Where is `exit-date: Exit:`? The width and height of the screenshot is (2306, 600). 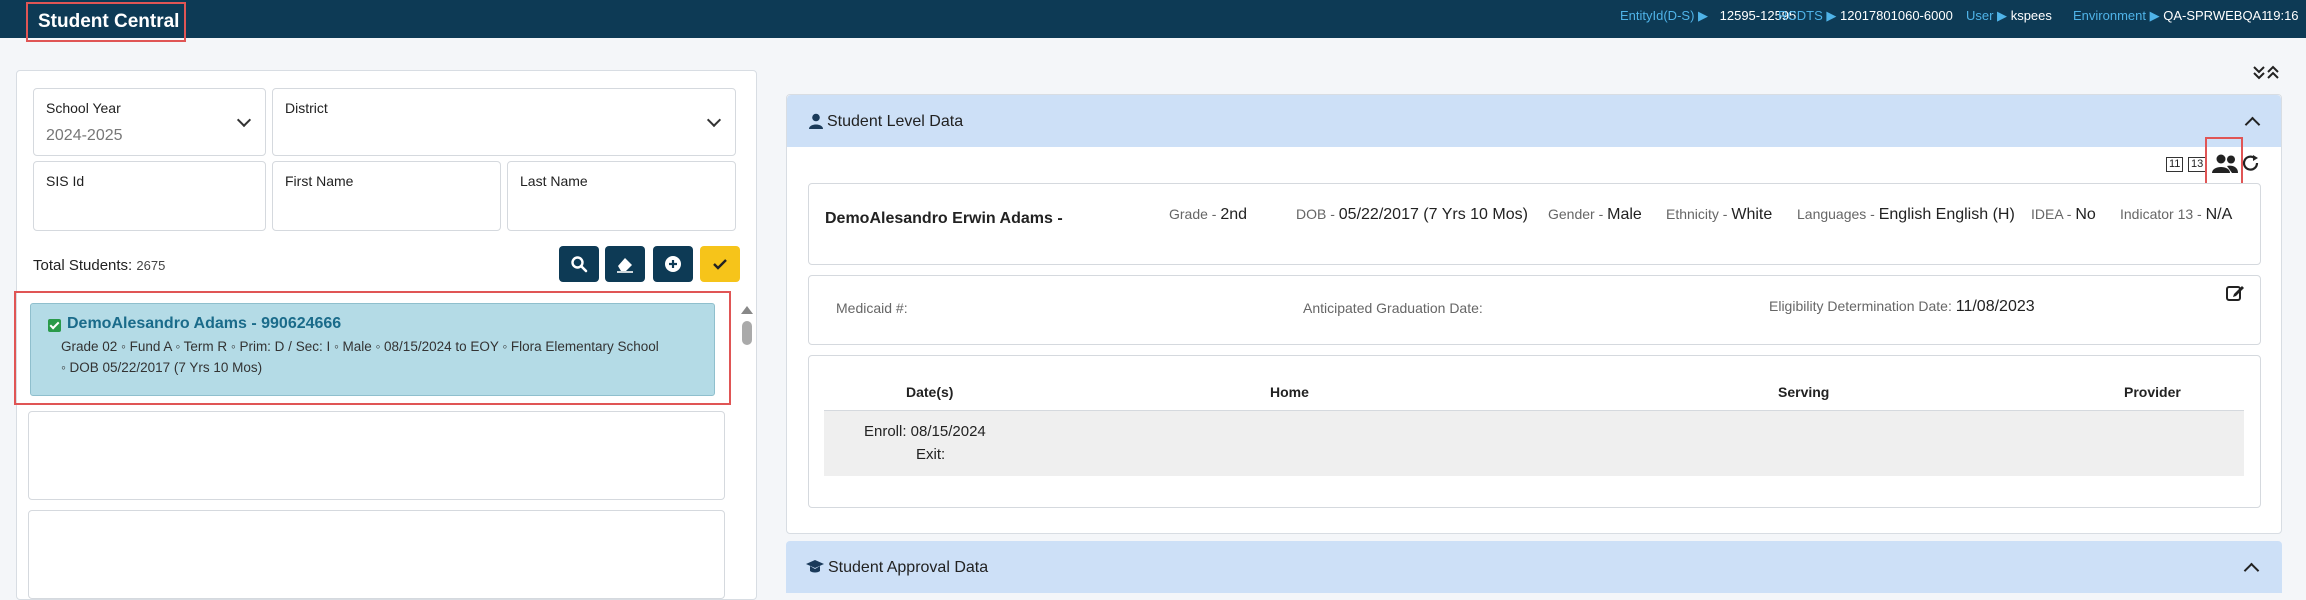
exit-date: Exit: is located at coordinates (931, 454).